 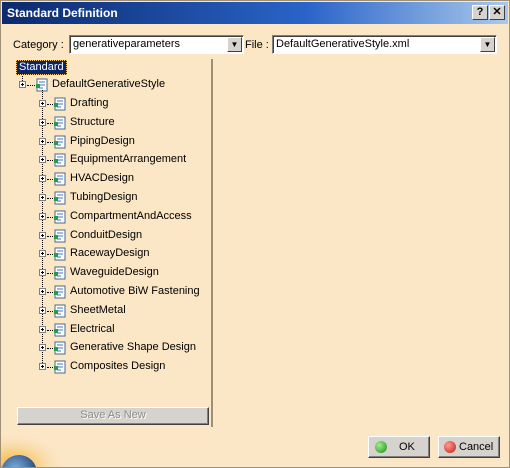 I want to click on tree-node: Automotive BiW Fastening, so click(x=124, y=292).